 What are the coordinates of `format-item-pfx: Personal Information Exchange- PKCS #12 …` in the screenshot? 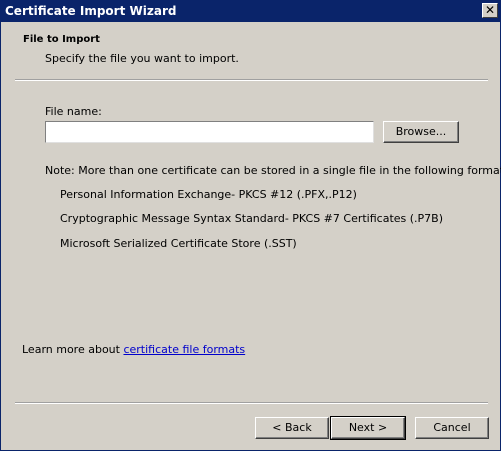 It's located at (208, 194).